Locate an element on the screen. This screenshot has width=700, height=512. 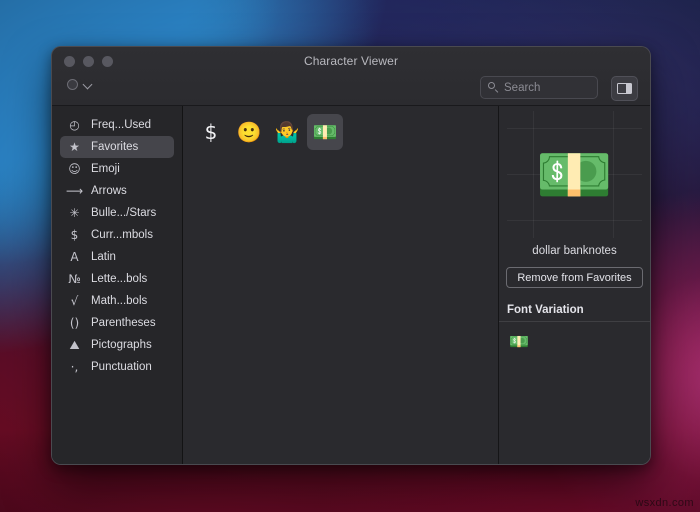
search-placeholder: Search is located at coordinates (522, 87).